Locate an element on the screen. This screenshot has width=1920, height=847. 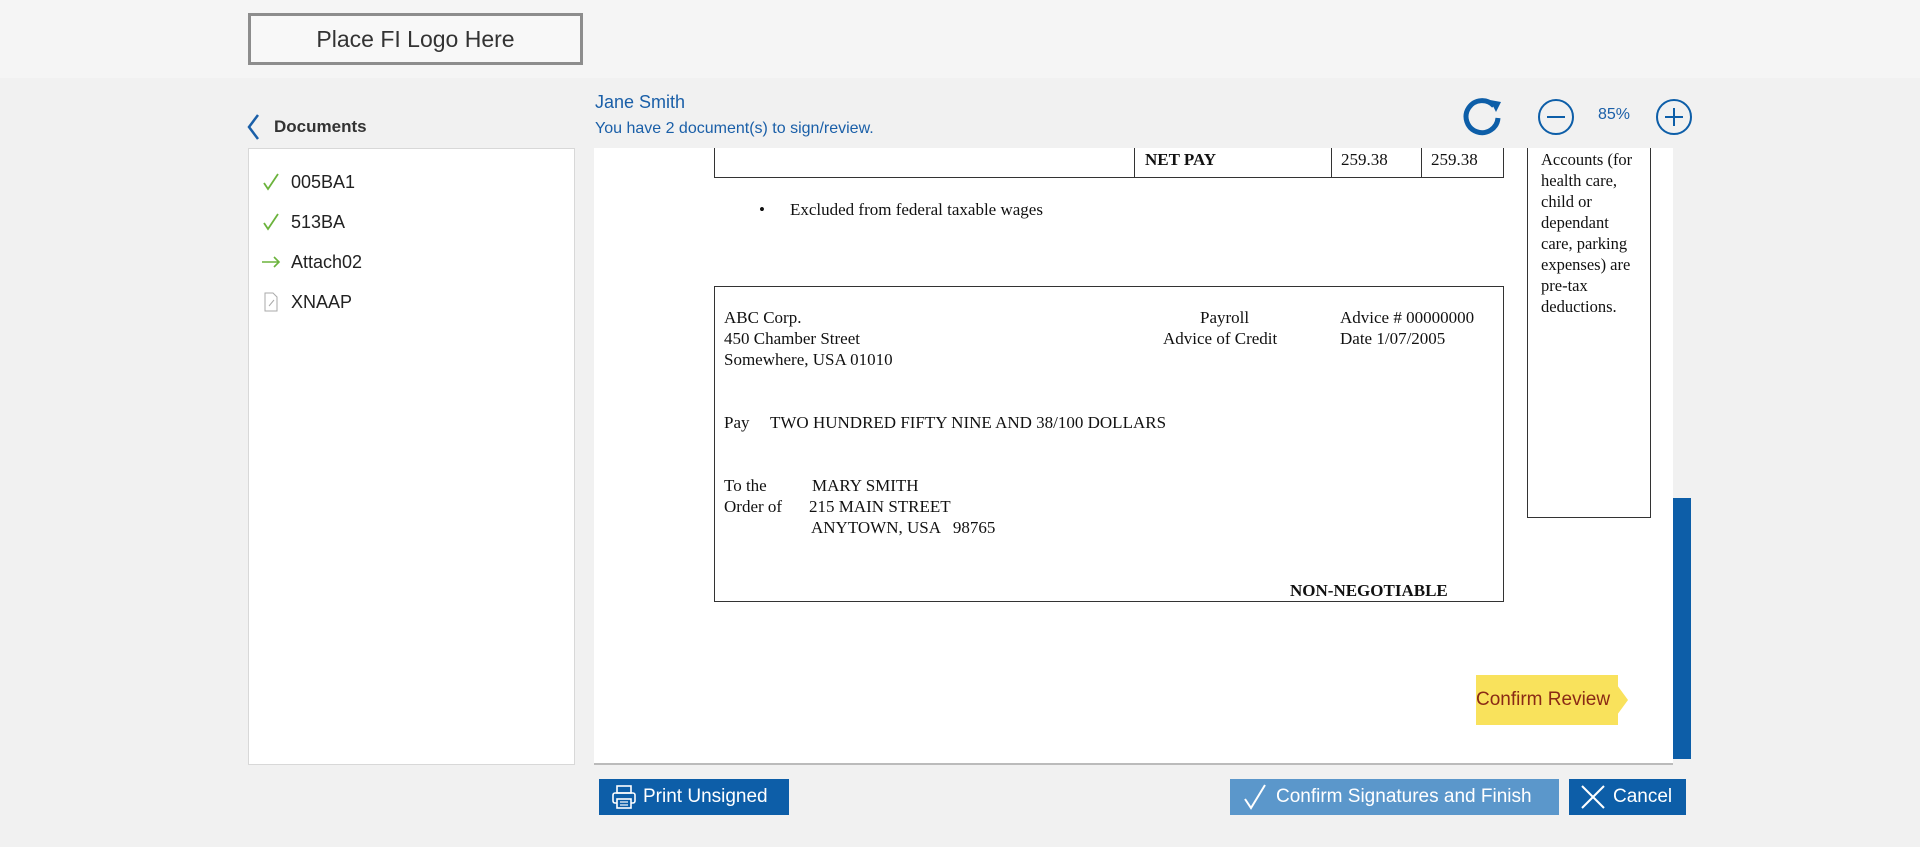
order-of-label: Order of is located at coordinates (753, 506).